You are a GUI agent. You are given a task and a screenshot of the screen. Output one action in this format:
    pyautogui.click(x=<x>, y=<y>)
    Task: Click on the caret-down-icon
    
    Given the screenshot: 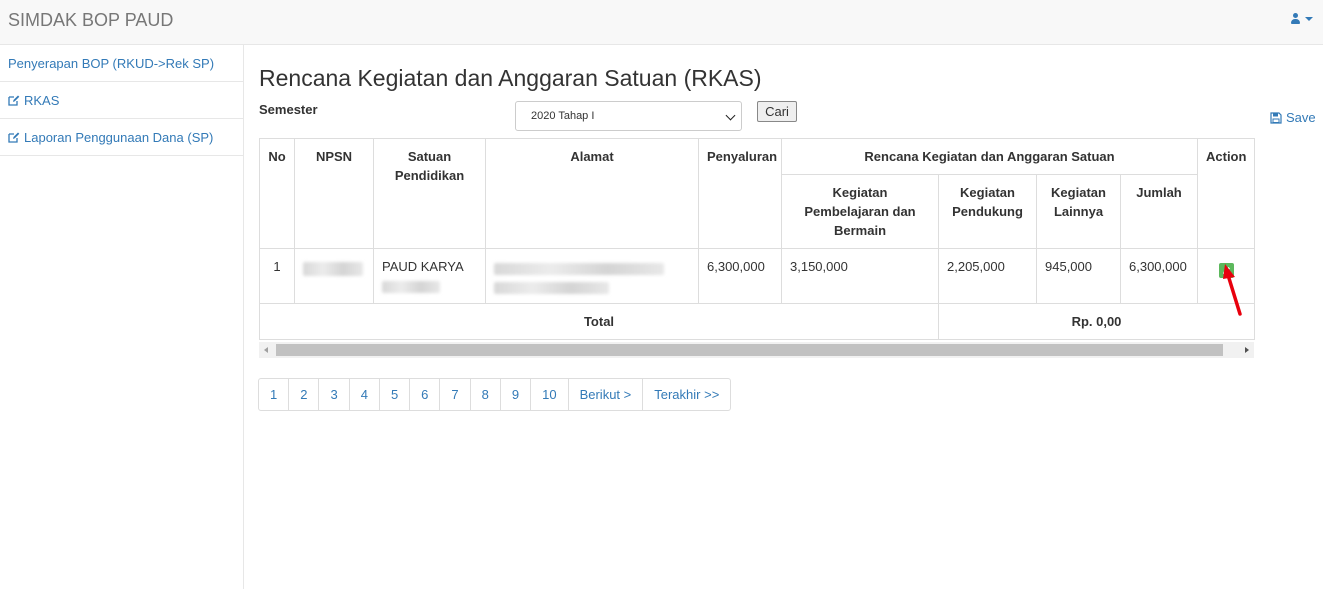 What is the action you would take?
    pyautogui.click(x=1309, y=19)
    